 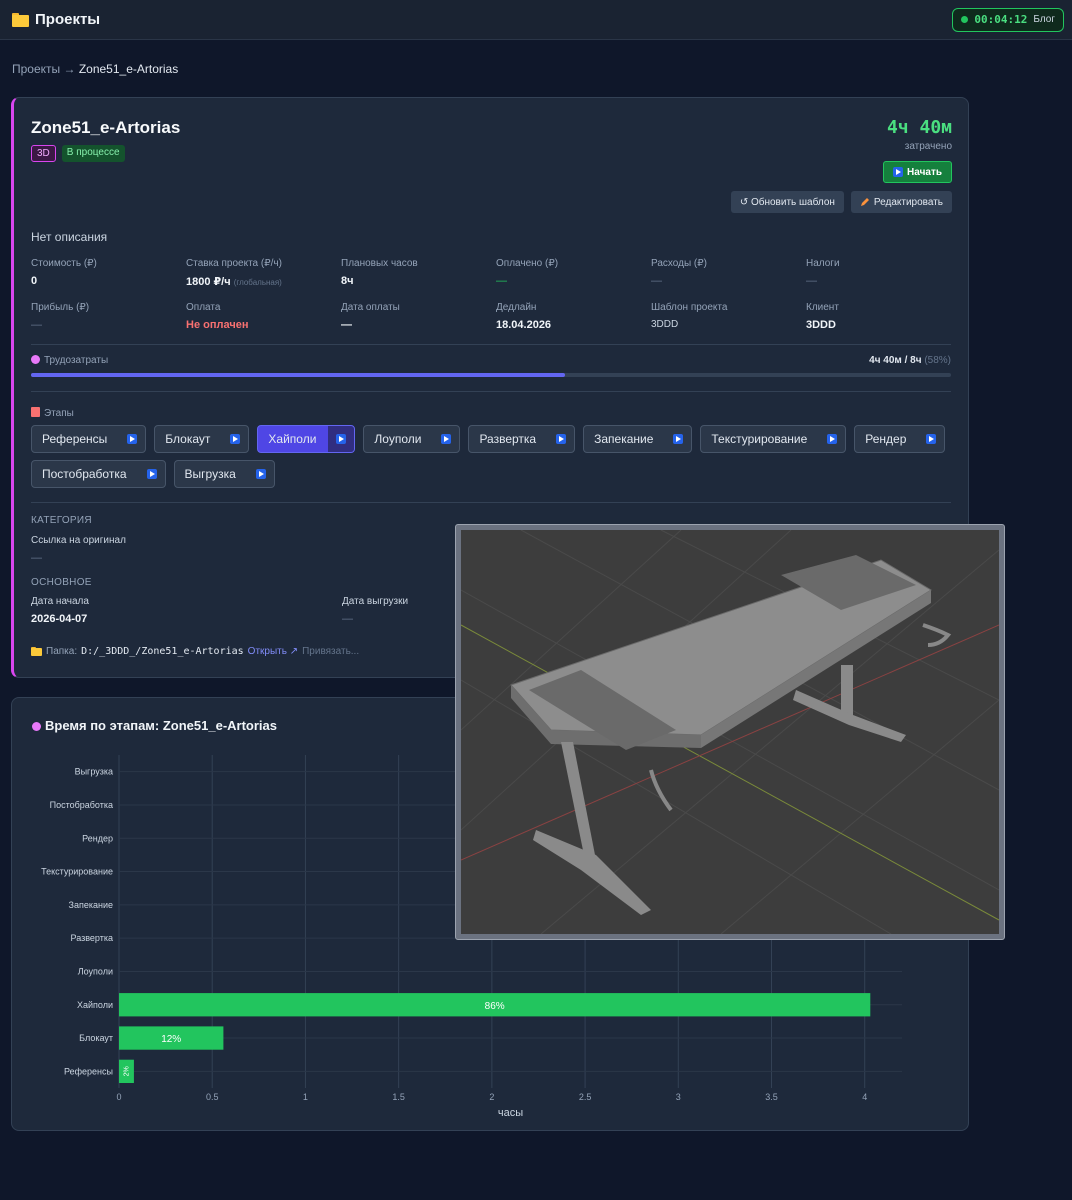 I want to click on action-buttons: ↺ Обновить шаблон Редактировать, so click(x=841, y=202).